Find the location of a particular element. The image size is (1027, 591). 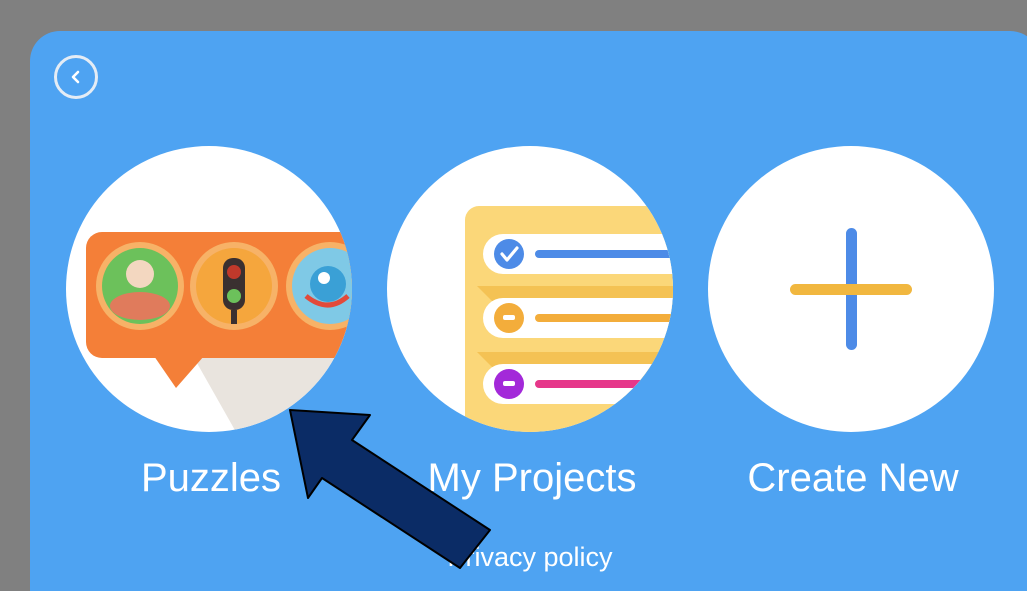

checklist-icon is located at coordinates (569, 319).